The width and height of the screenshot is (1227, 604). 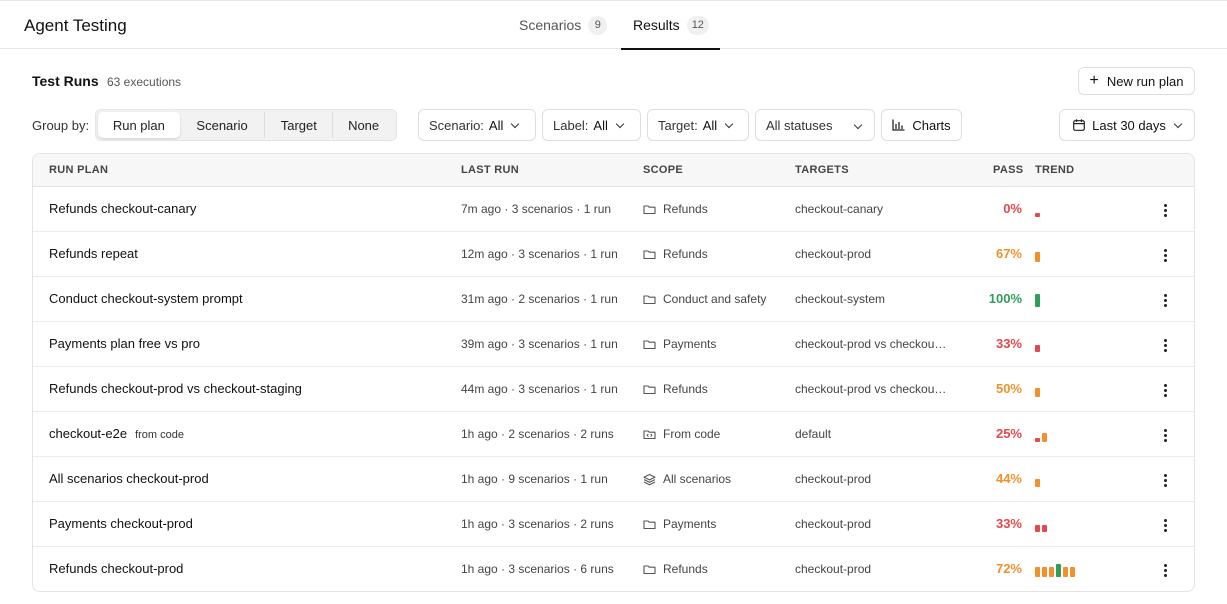 What do you see at coordinates (298, 125) in the screenshot?
I see `group-by-target: Target` at bounding box center [298, 125].